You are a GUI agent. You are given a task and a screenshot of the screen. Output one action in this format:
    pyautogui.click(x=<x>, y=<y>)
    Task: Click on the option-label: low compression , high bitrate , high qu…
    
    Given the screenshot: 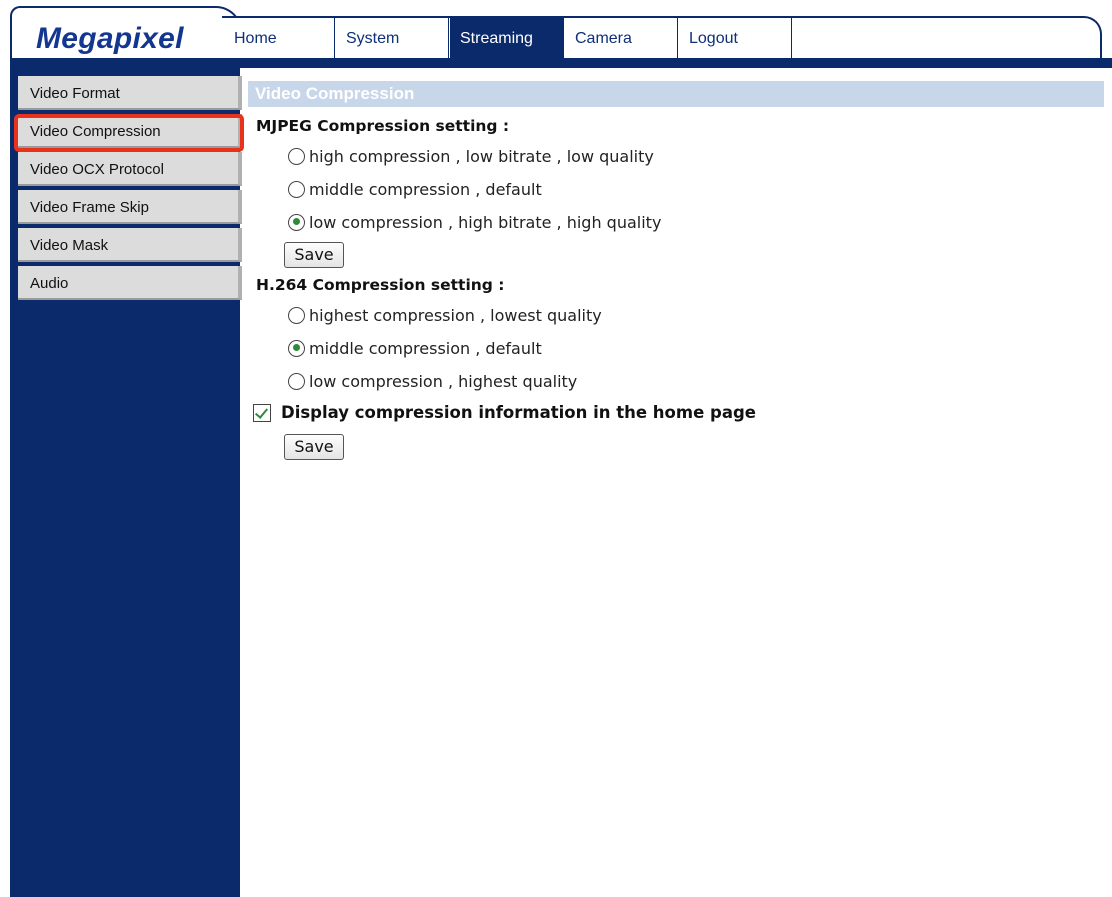 What is the action you would take?
    pyautogui.click(x=485, y=222)
    